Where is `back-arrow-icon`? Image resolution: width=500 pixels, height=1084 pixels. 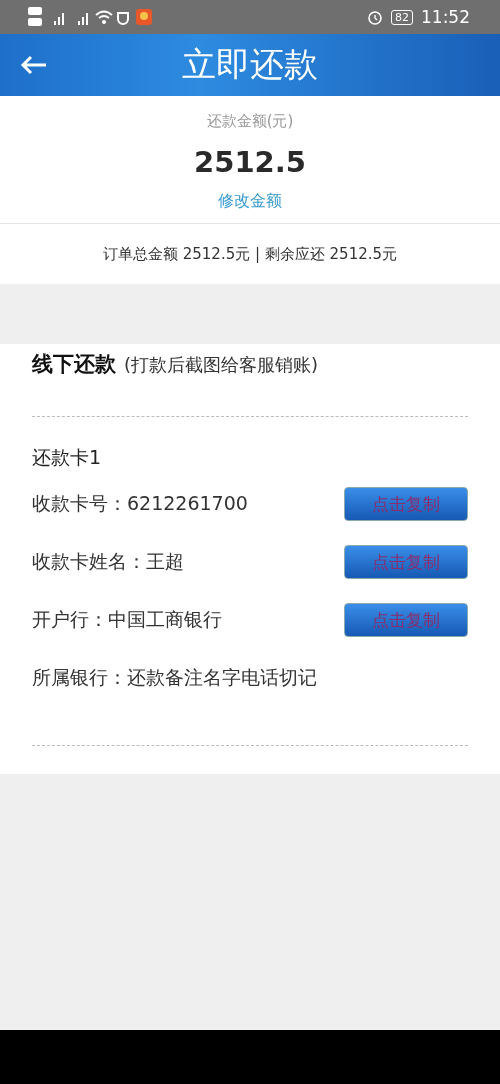 back-arrow-icon is located at coordinates (34, 65).